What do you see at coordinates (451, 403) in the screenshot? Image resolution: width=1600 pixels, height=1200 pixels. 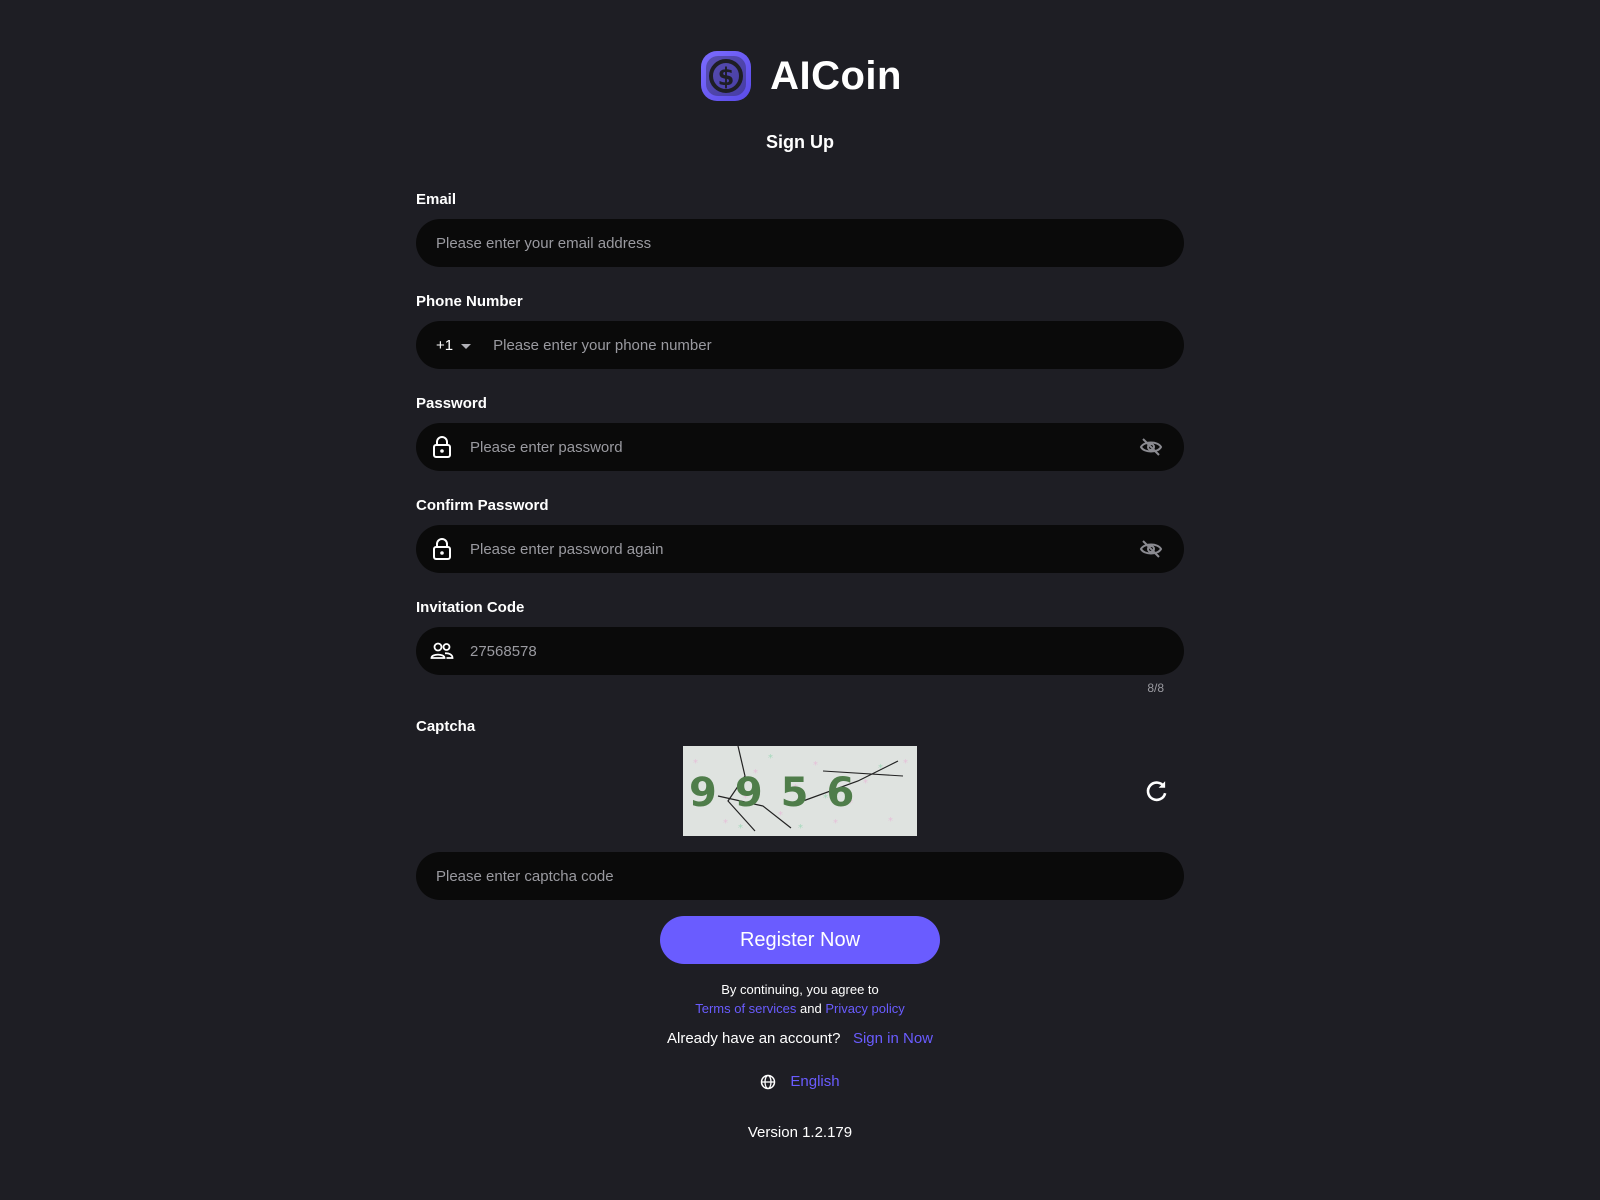 I see `password-label: Password` at bounding box center [451, 403].